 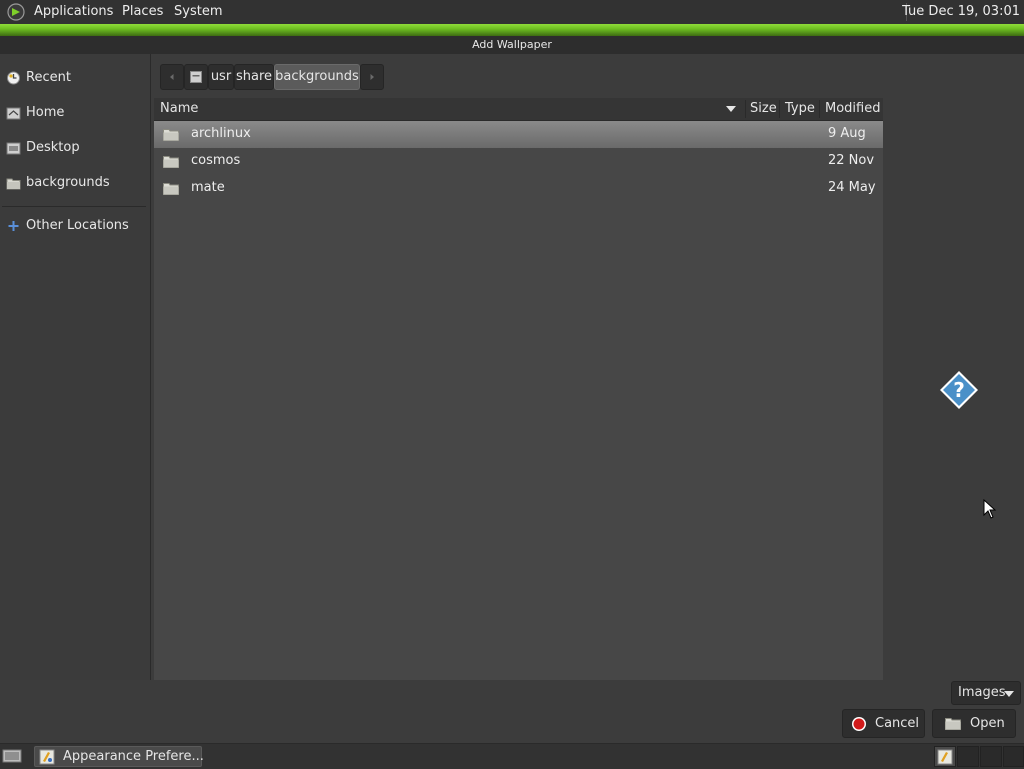 What do you see at coordinates (208, 187) in the screenshot?
I see `file-name: mate` at bounding box center [208, 187].